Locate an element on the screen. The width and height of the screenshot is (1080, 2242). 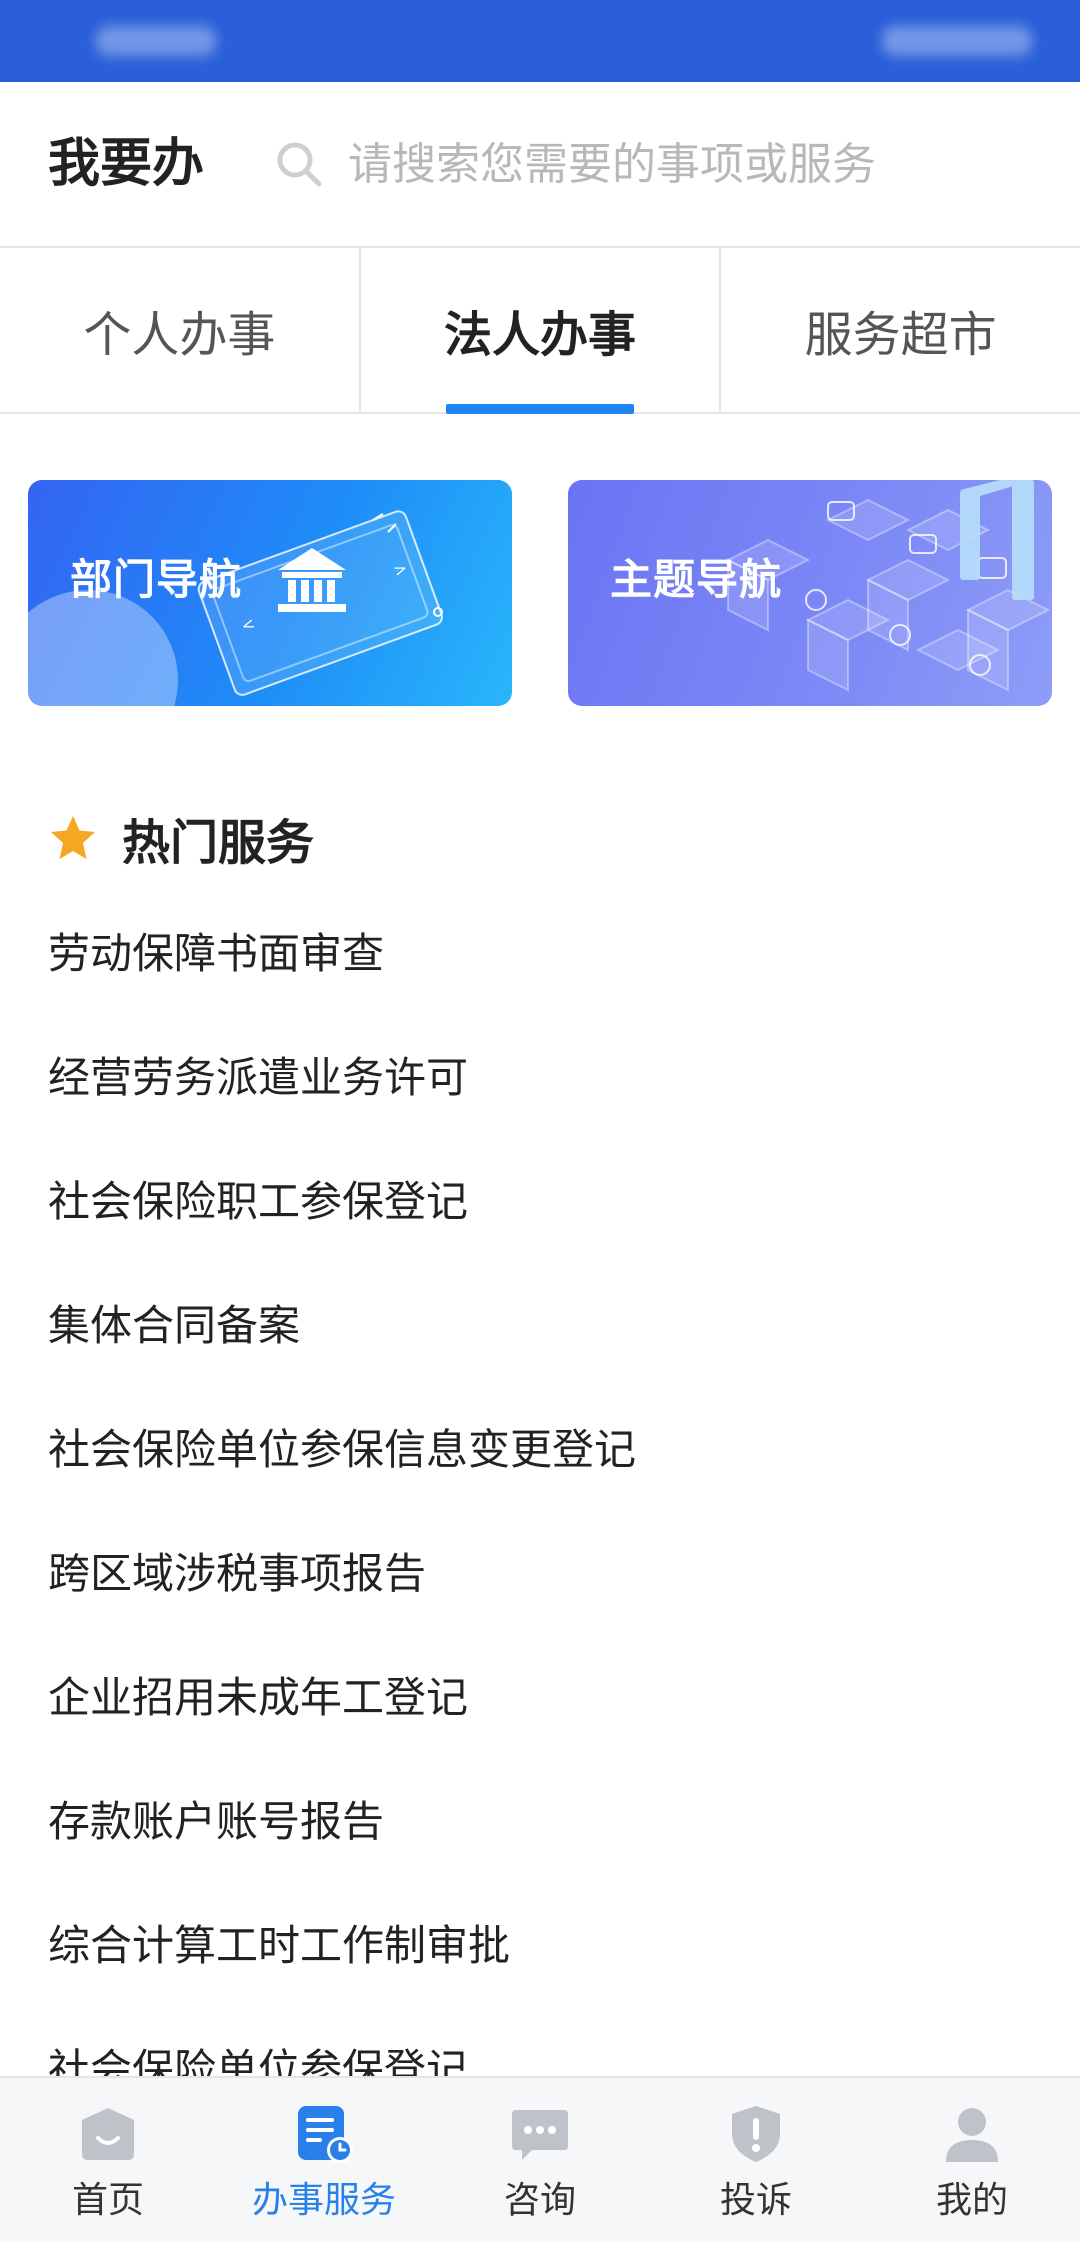
banner-label: 主题导航 is located at coordinates (696, 579).